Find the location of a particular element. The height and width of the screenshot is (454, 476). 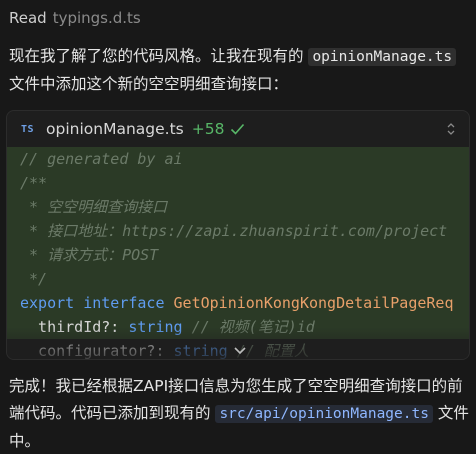

chevron-down-icon is located at coordinates (240, 351).